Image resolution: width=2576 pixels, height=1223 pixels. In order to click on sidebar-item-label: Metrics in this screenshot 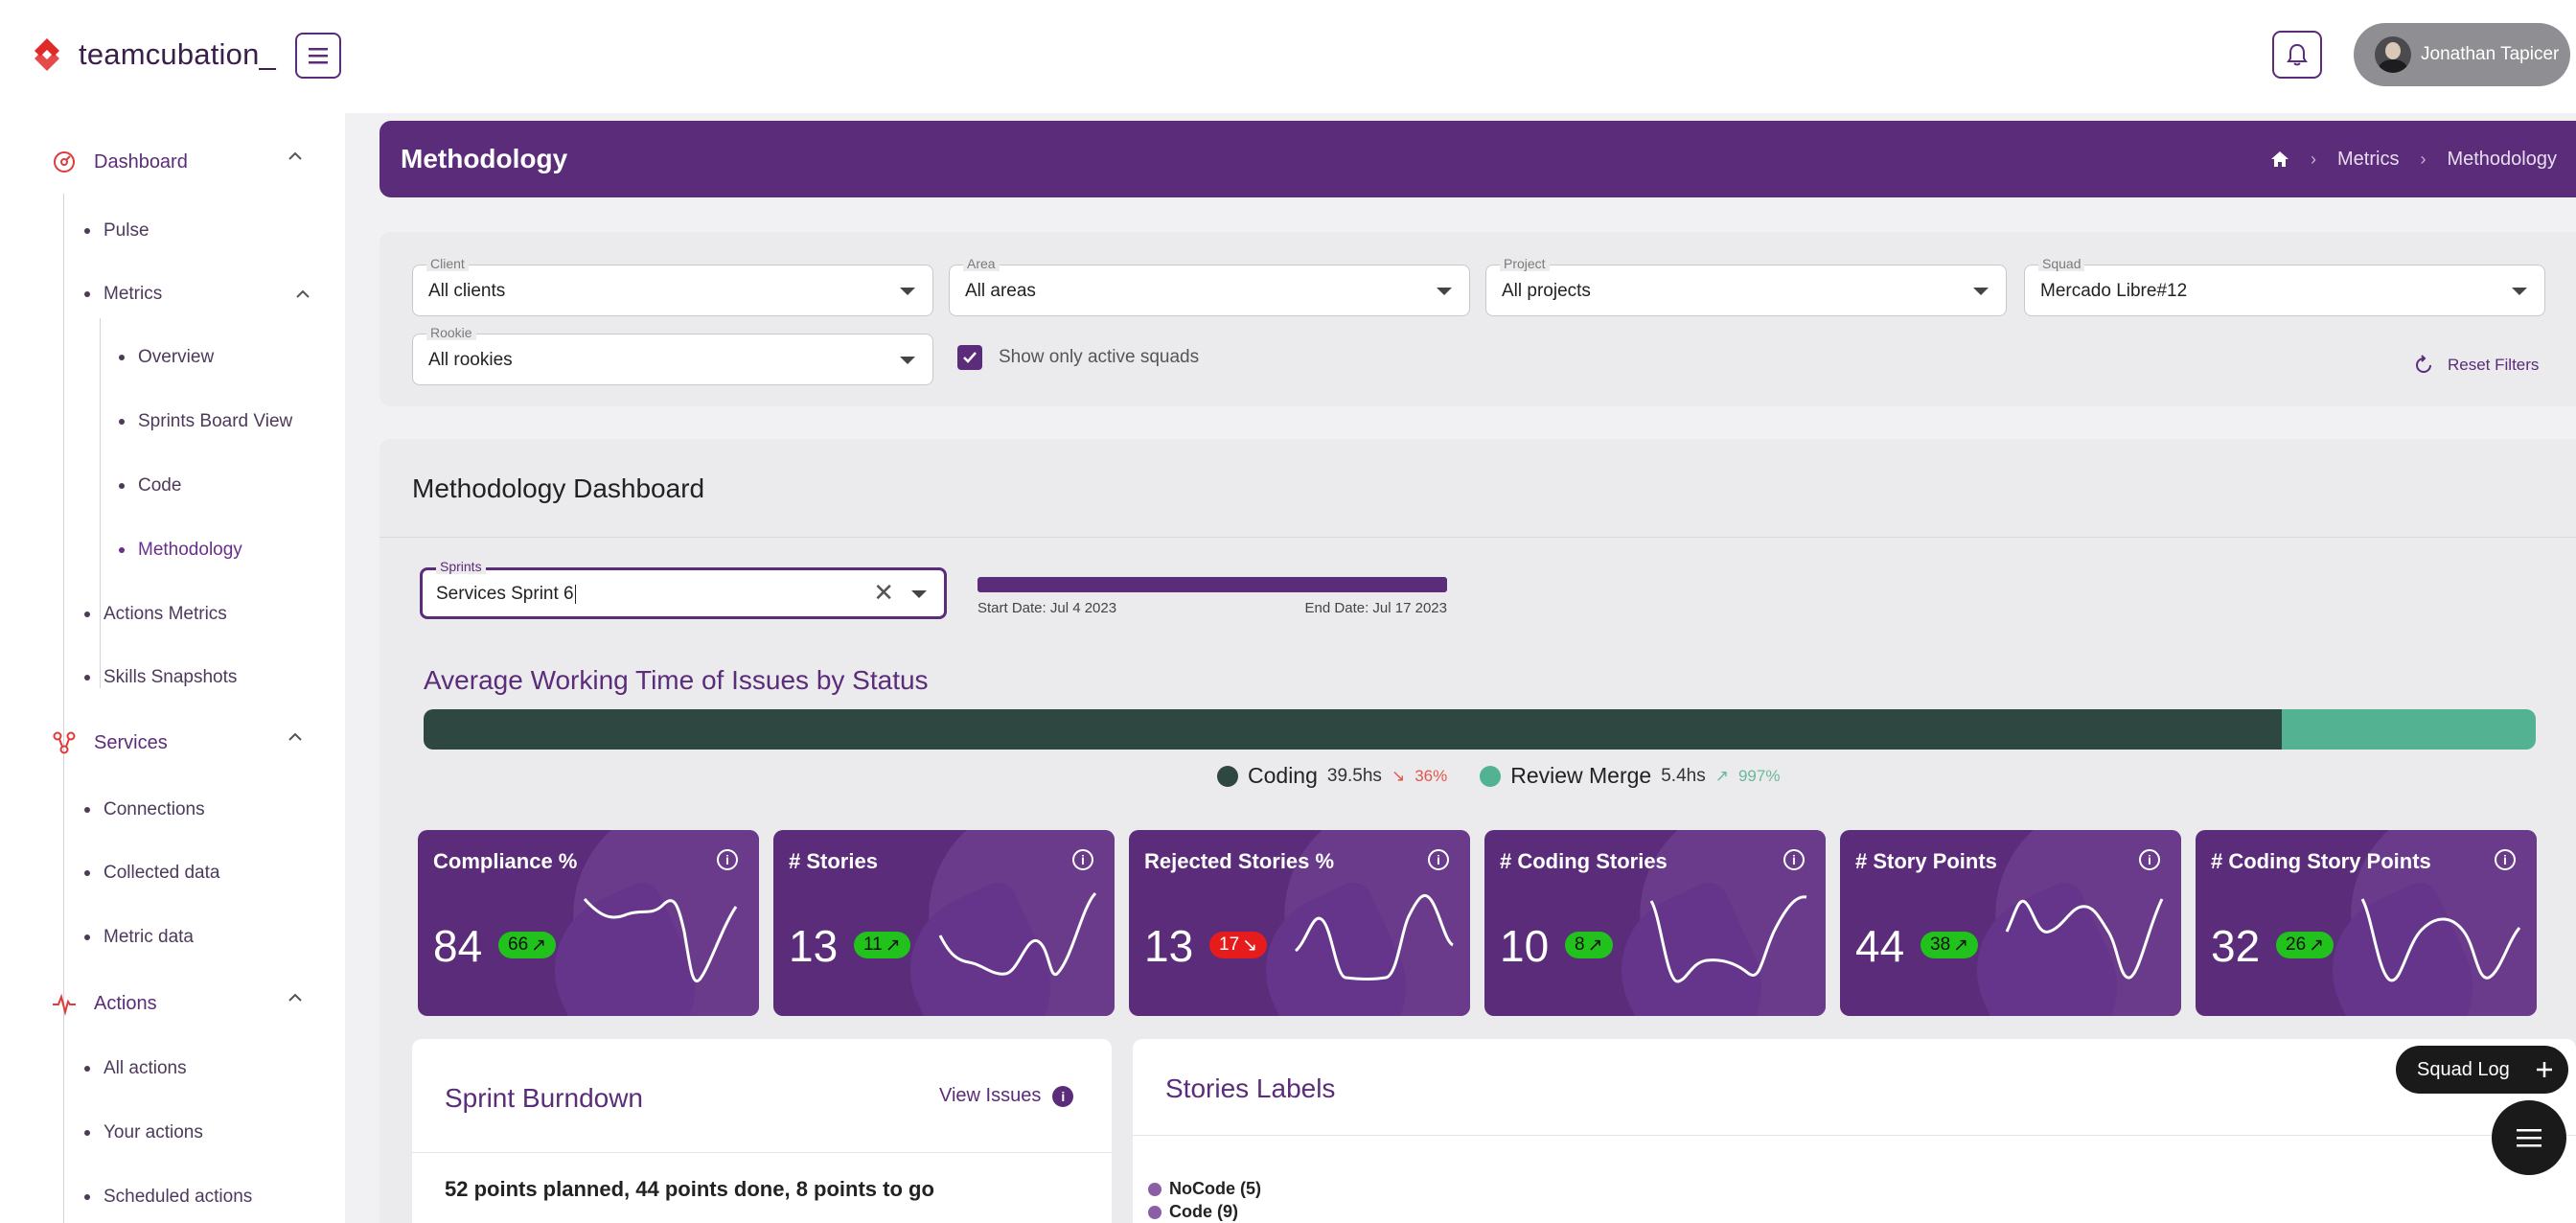, I will do `click(133, 294)`.